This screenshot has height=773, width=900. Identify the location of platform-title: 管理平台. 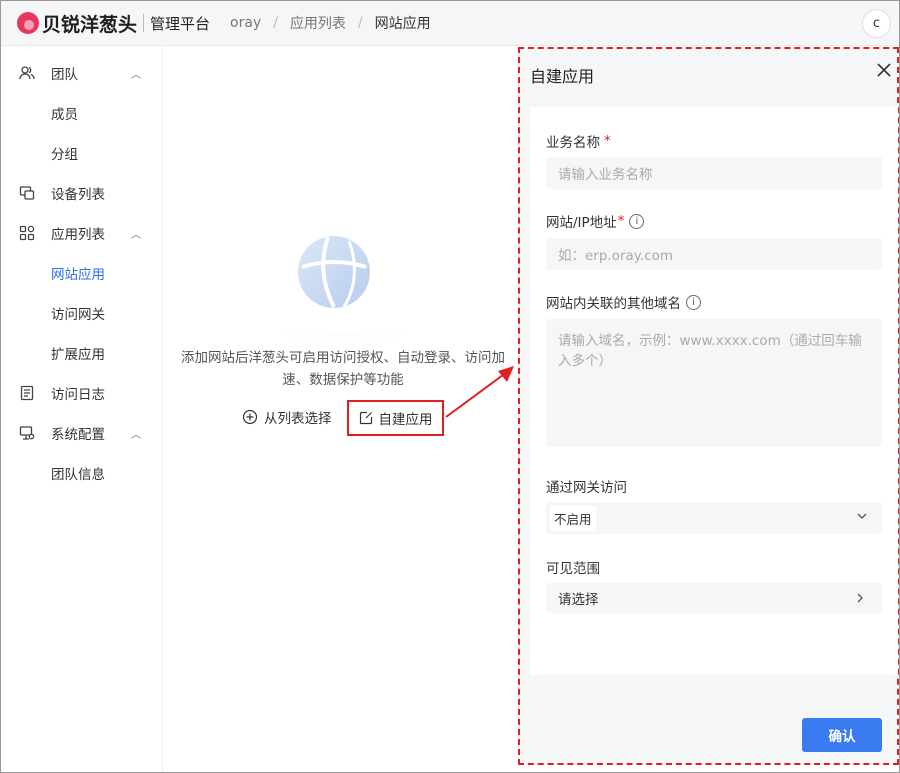
(180, 23).